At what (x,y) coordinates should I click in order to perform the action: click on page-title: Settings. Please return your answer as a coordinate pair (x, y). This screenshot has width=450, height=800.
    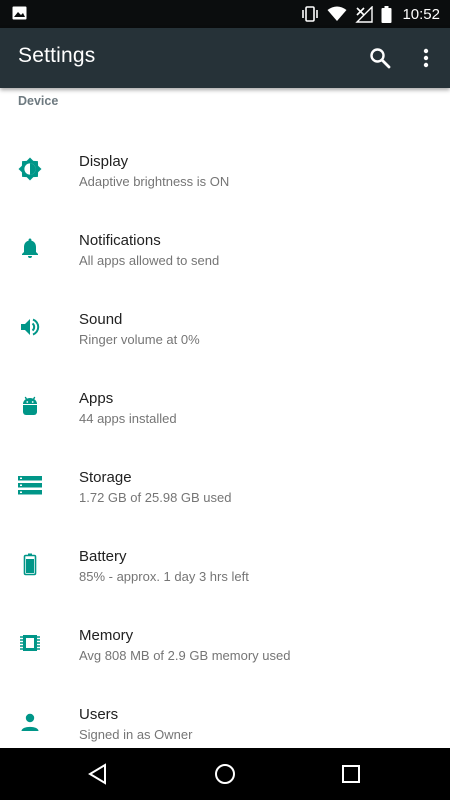
    Looking at the image, I should click on (57, 55).